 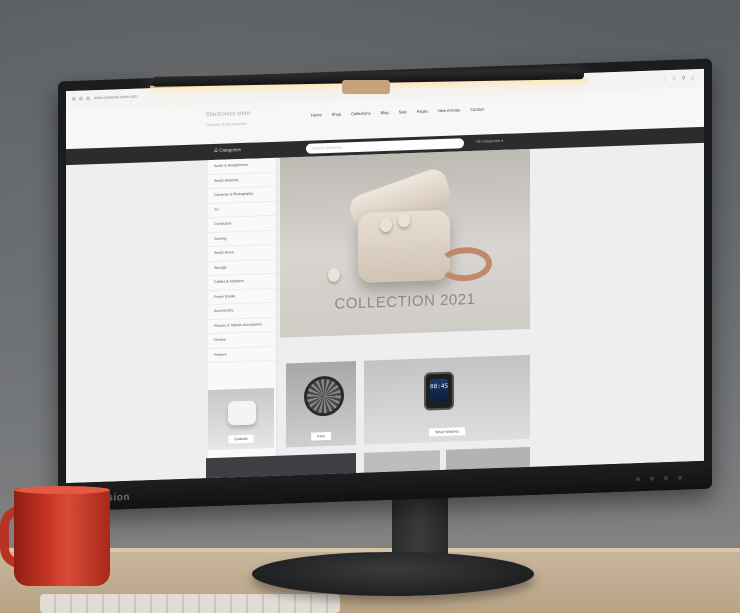 What do you see at coordinates (361, 114) in the screenshot?
I see `nav-item-collections: Collections` at bounding box center [361, 114].